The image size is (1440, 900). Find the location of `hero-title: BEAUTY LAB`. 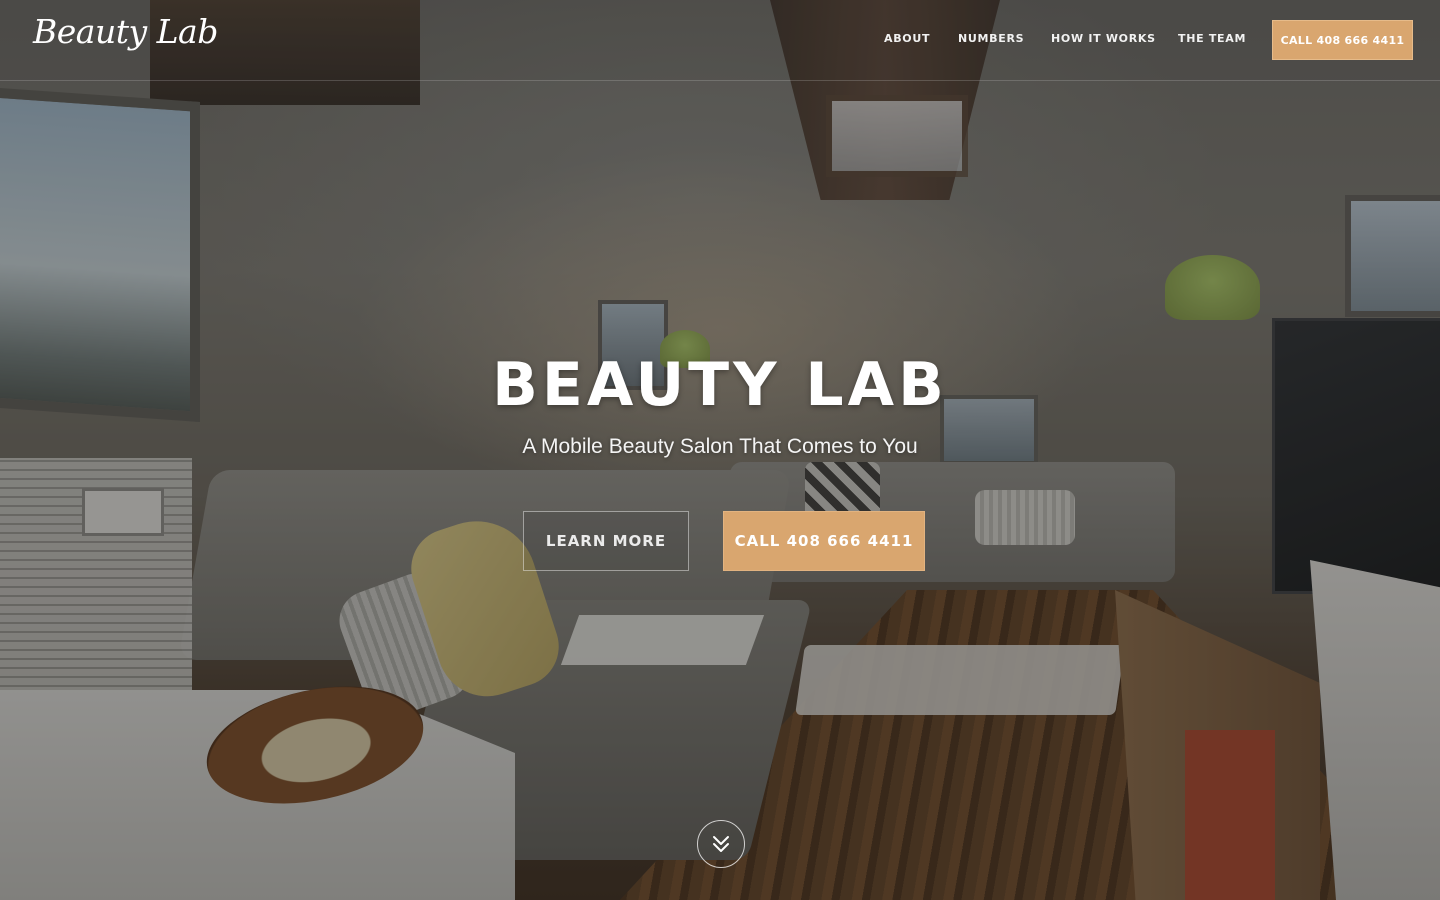

hero-title: BEAUTY LAB is located at coordinates (720, 385).